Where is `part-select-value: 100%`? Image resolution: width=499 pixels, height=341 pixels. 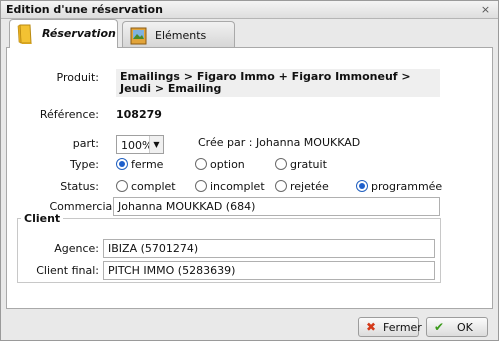
part-select-value: 100% is located at coordinates (137, 145).